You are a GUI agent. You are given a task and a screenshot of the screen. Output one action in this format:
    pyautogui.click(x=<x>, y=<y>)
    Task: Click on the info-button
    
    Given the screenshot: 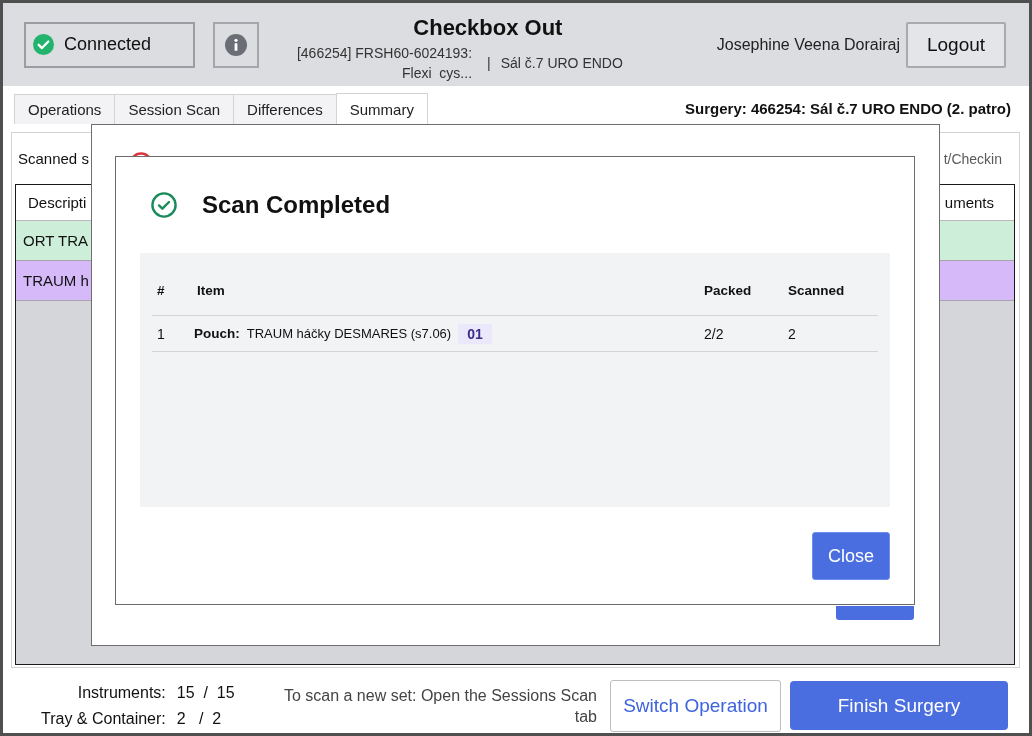 What is the action you would take?
    pyautogui.click(x=236, y=44)
    